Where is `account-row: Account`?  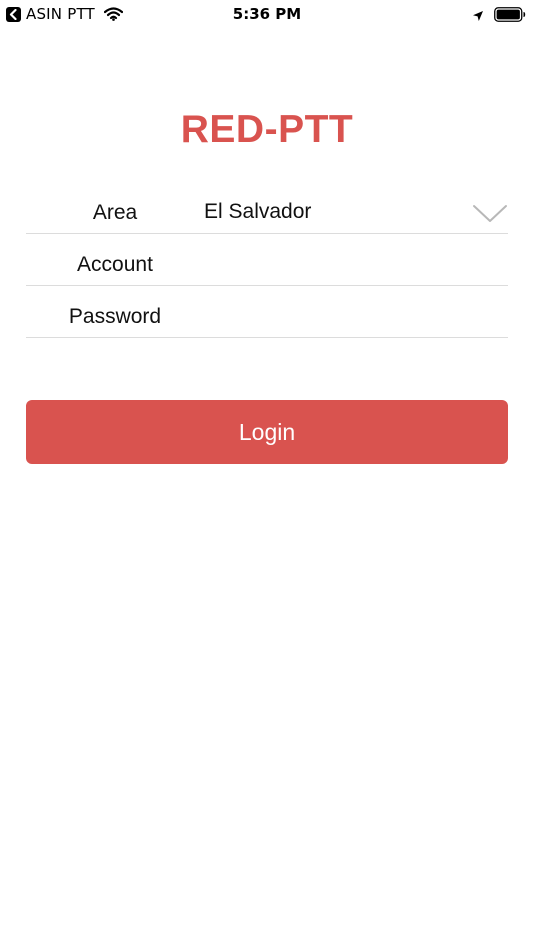 account-row: Account is located at coordinates (267, 259).